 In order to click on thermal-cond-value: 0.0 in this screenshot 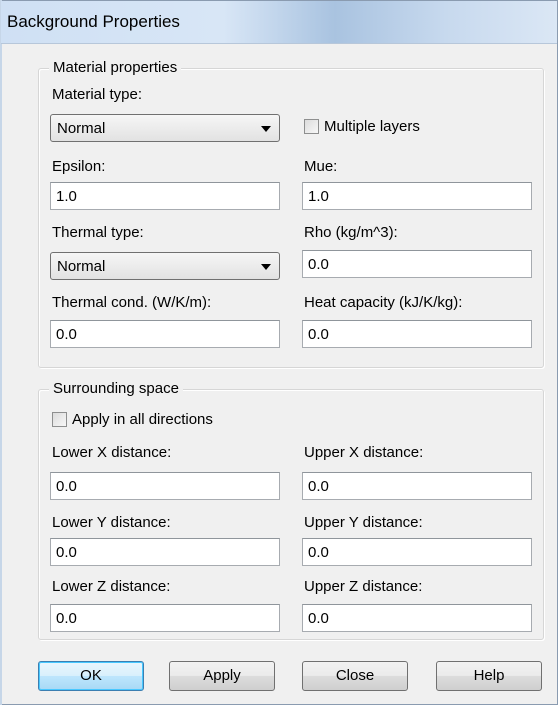, I will do `click(66, 334)`.